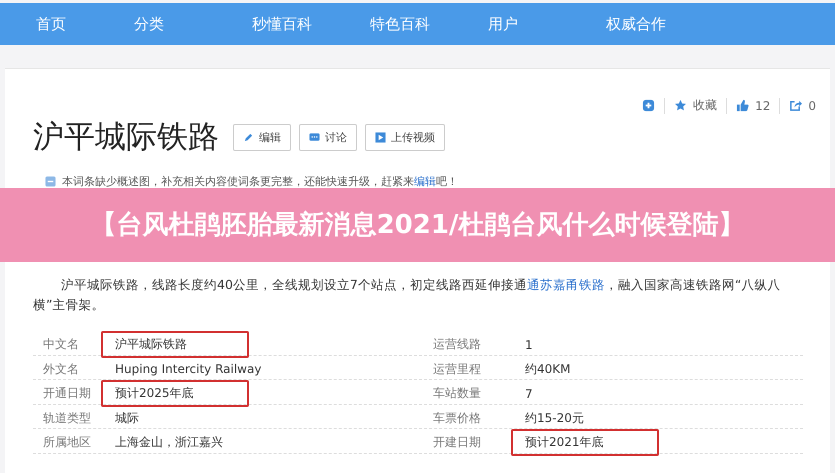  What do you see at coordinates (175, 393) in the screenshot?
I see `info-value: 预计2025年底` at bounding box center [175, 393].